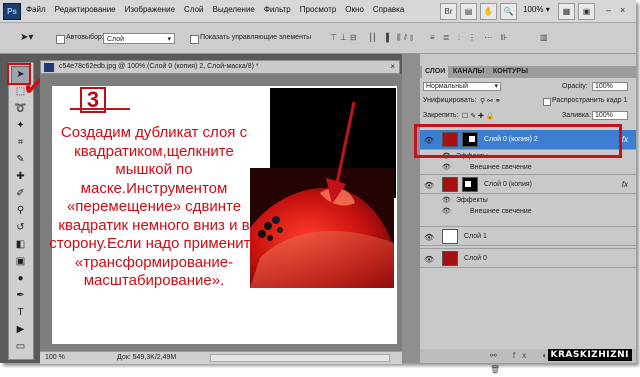  Describe the element at coordinates (450, 100) in the screenshot. I see `unify-label: Унифицировать:` at that location.